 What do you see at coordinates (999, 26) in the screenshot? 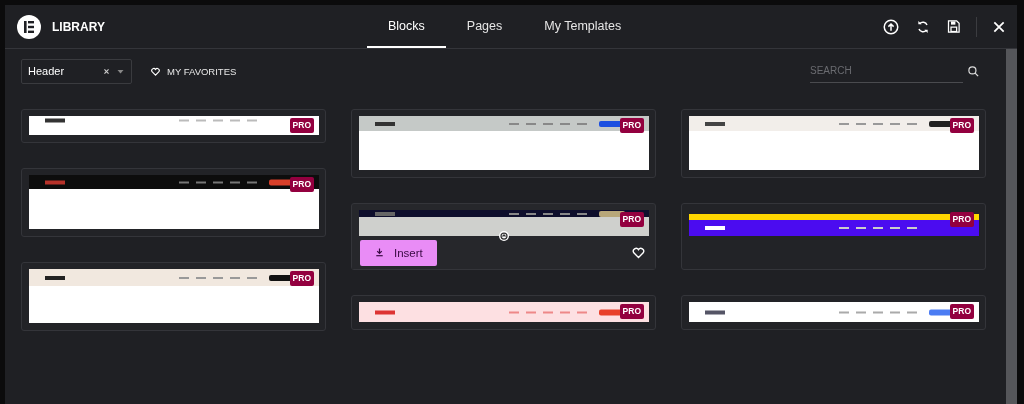
I see `close-icon` at bounding box center [999, 26].